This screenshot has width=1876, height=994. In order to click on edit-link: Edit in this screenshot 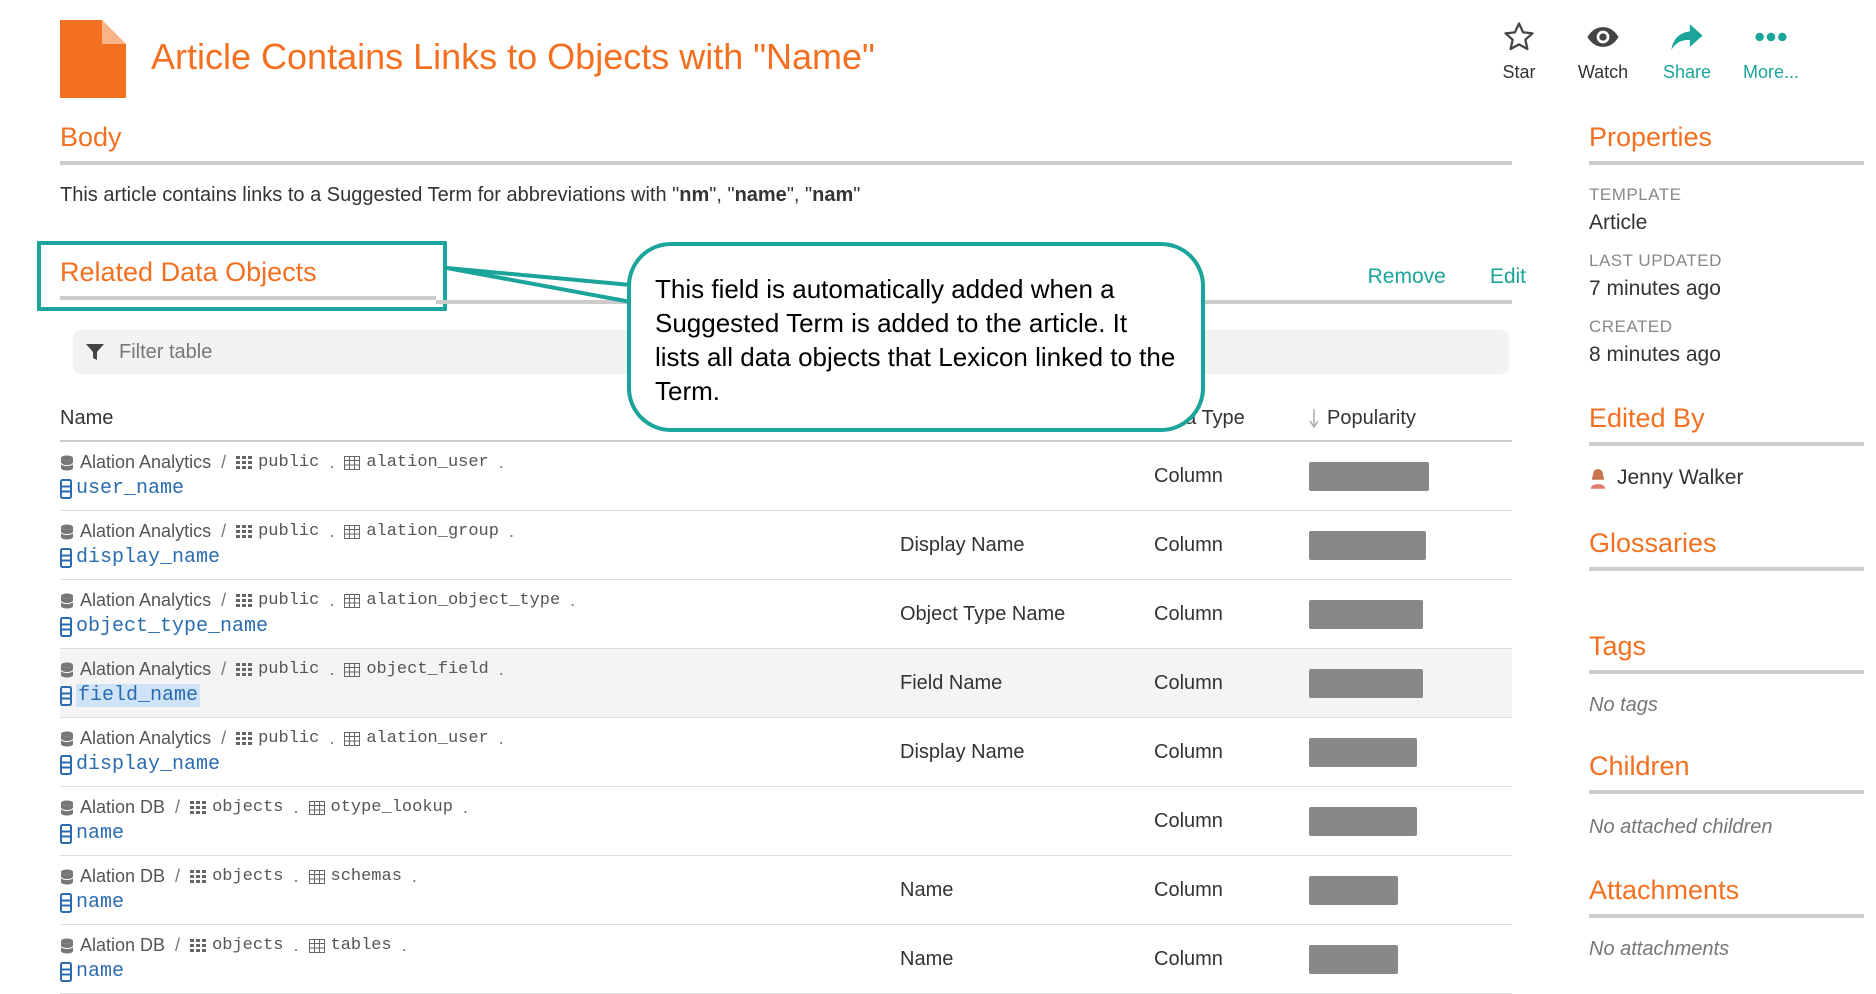, I will do `click(1508, 277)`.